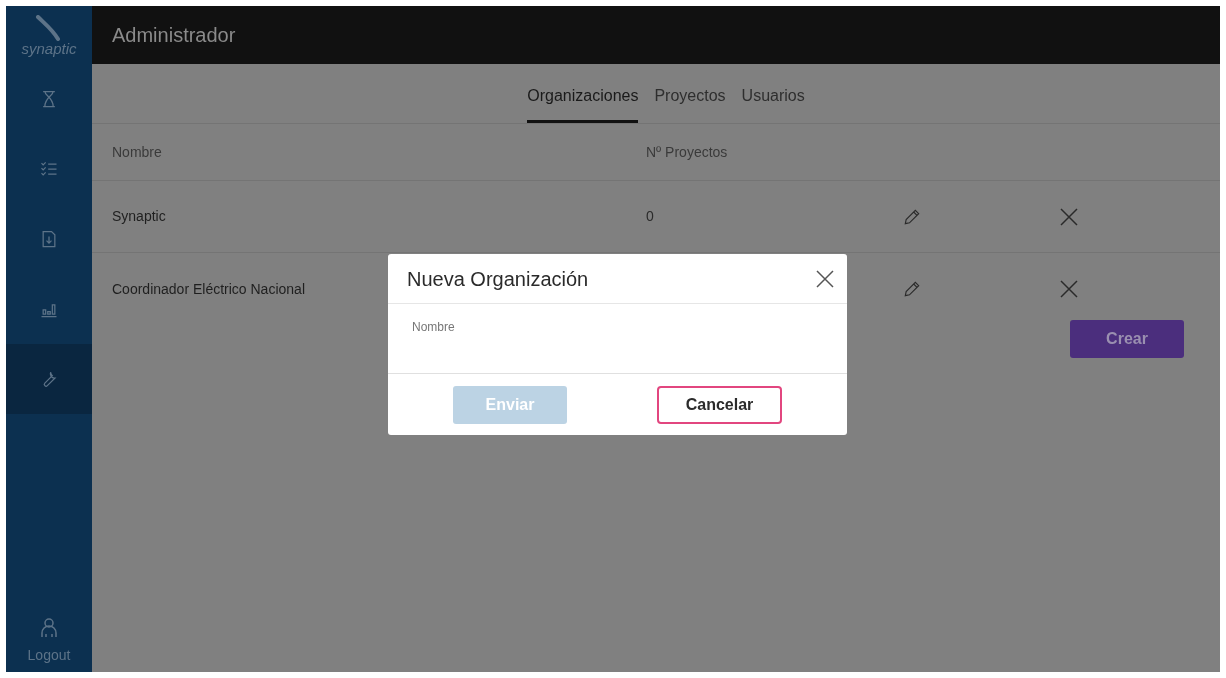  What do you see at coordinates (912, 289) in the screenshot?
I see `edit-icon` at bounding box center [912, 289].